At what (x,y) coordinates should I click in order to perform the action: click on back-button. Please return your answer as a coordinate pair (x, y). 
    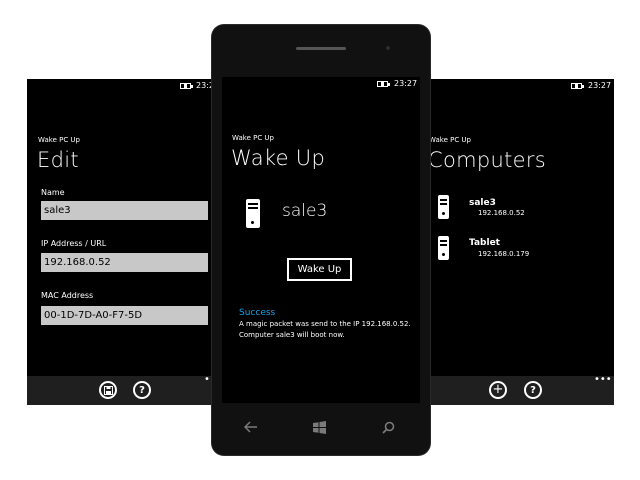
    Looking at the image, I should click on (250, 429).